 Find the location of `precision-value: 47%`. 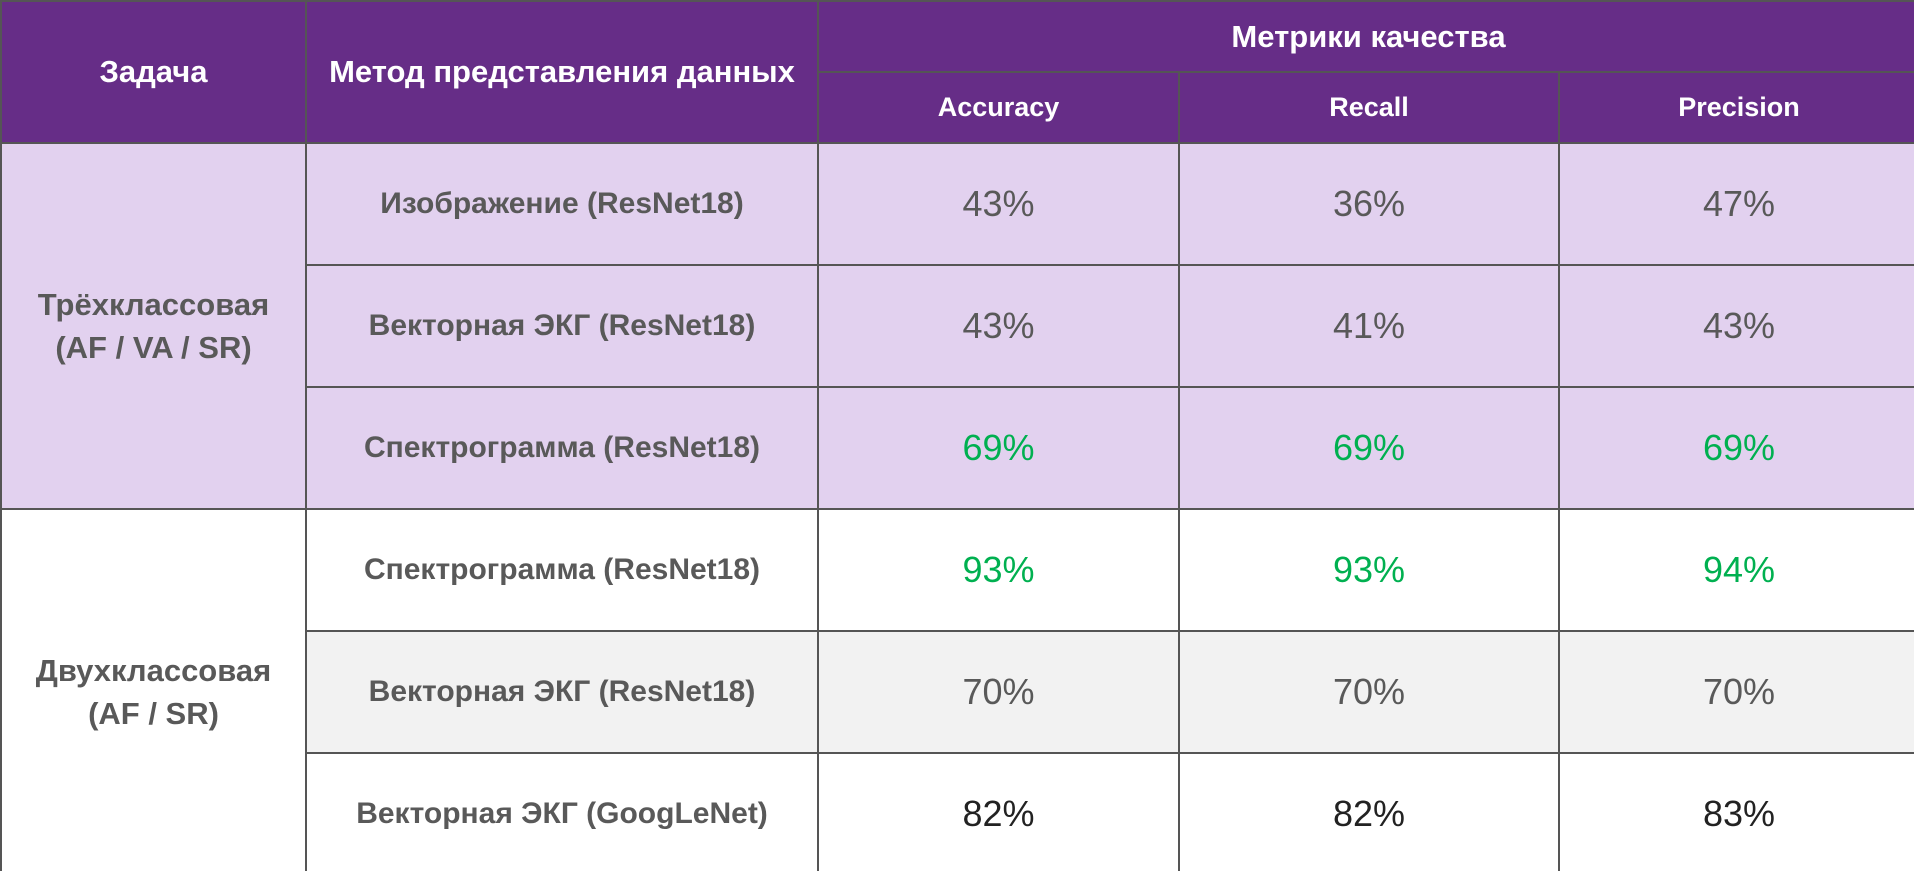

precision-value: 47% is located at coordinates (1735, 204).